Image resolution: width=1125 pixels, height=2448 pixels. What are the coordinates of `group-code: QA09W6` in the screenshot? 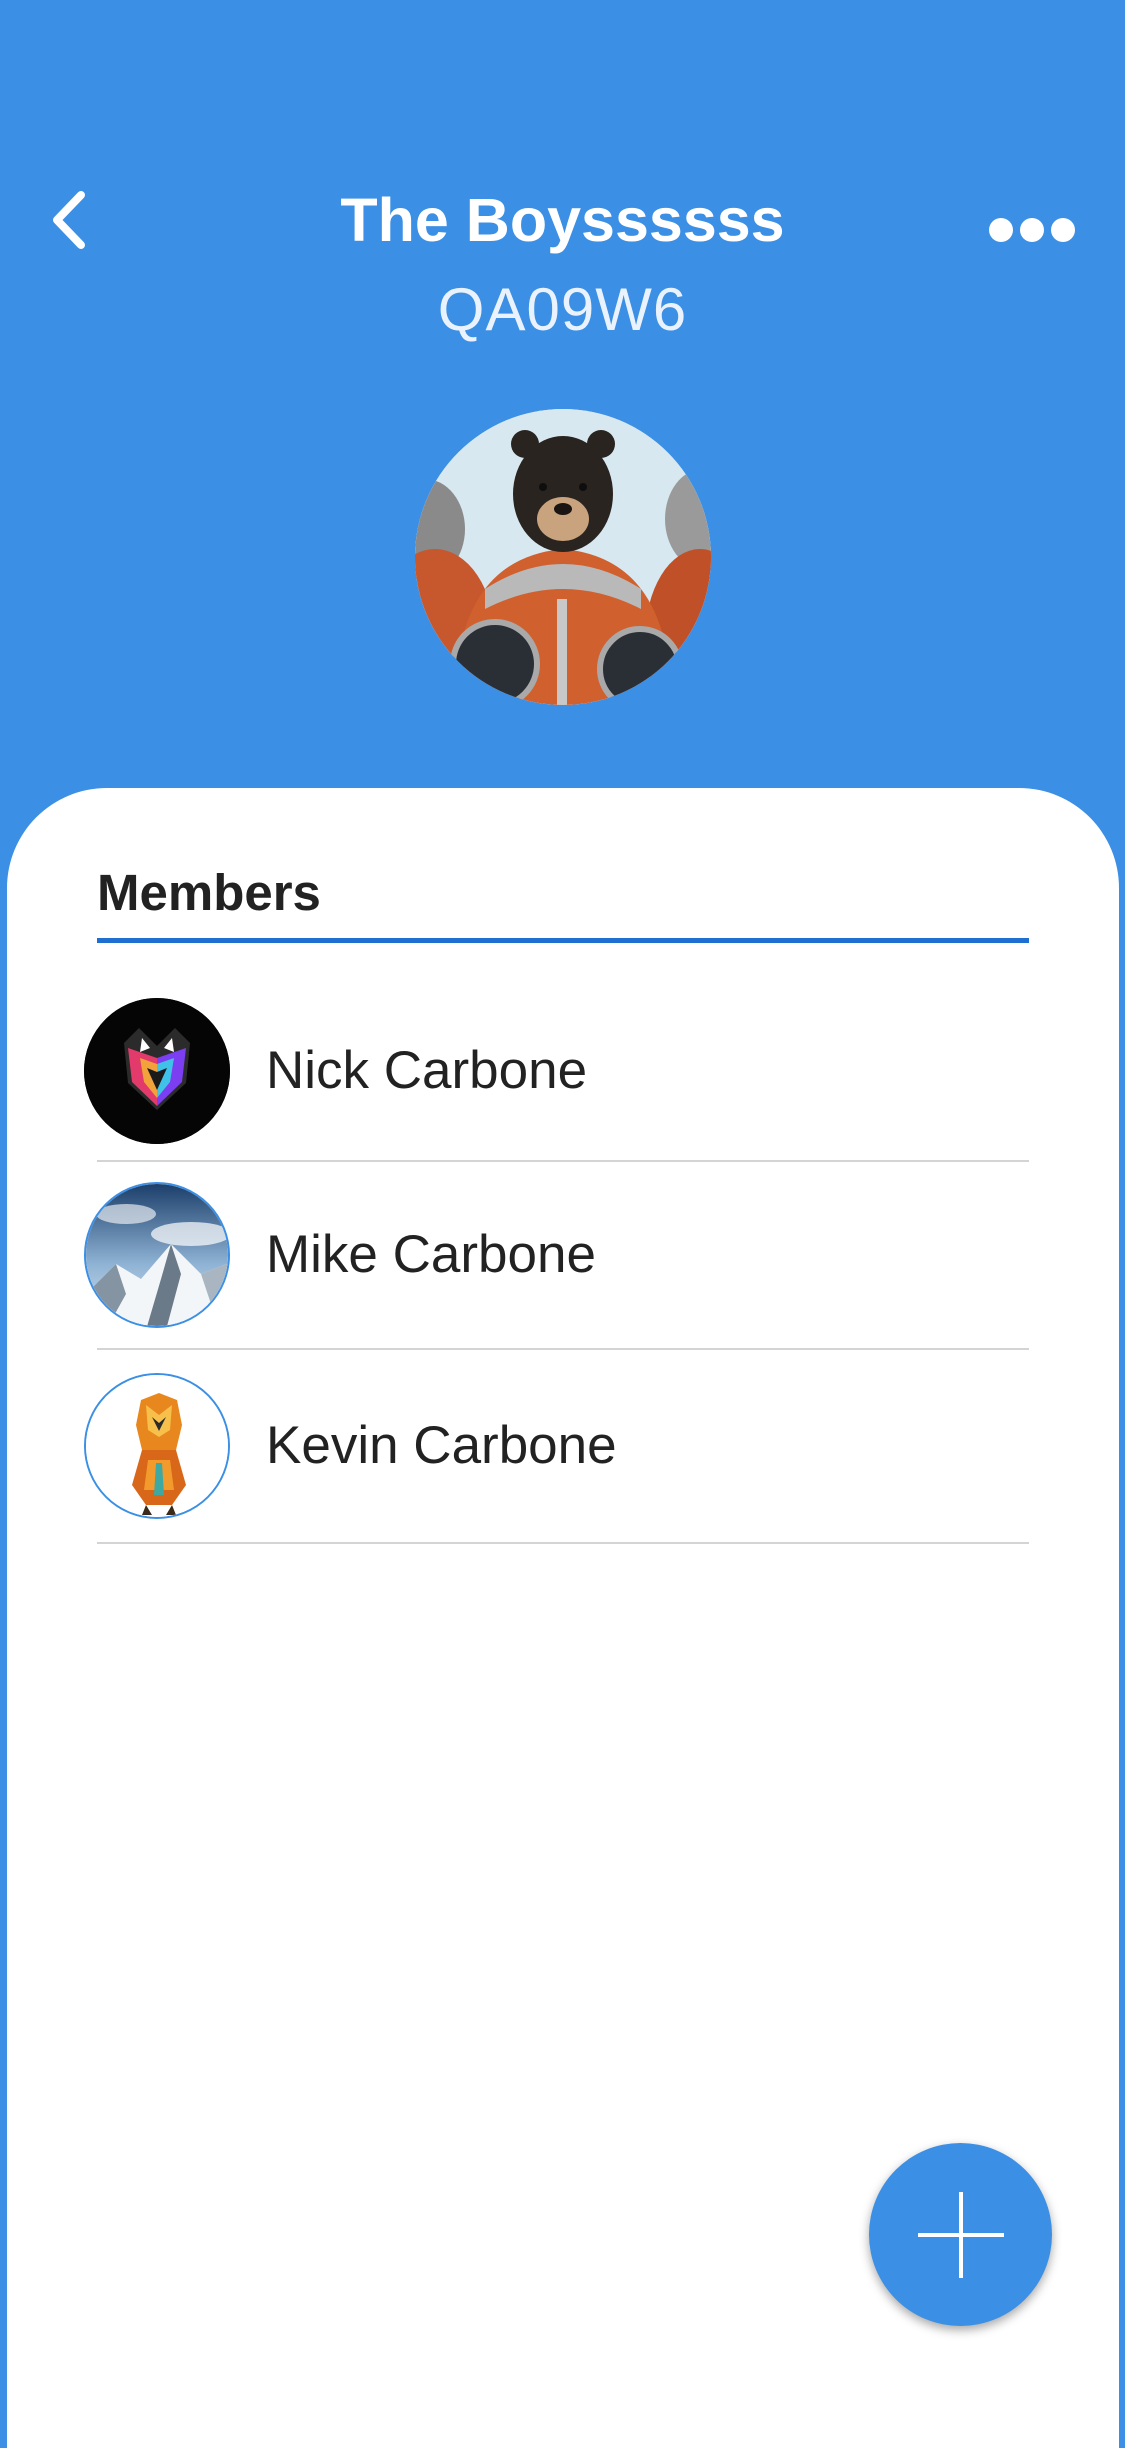 It's located at (562, 309).